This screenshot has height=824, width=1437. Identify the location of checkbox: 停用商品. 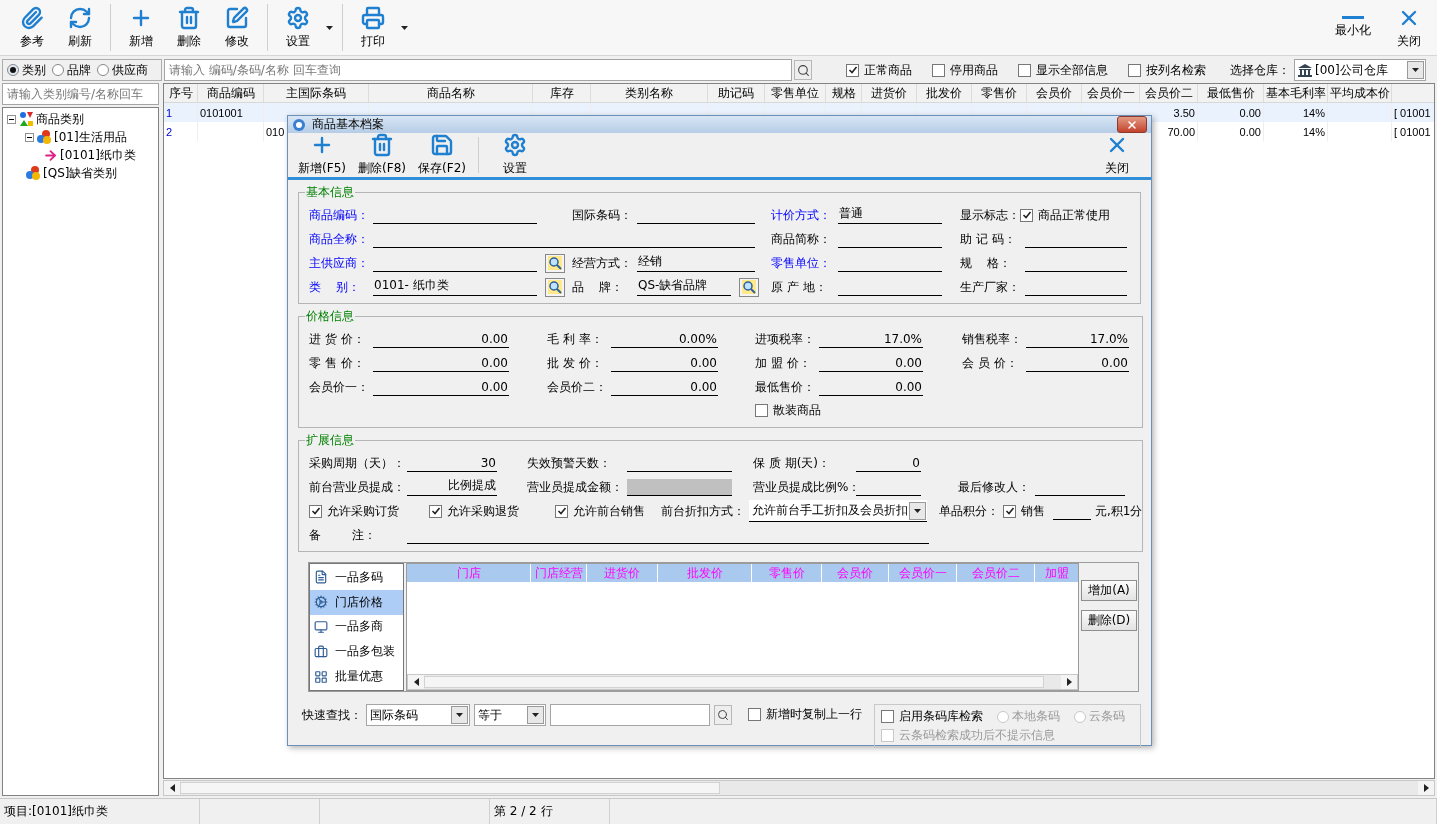
(965, 70).